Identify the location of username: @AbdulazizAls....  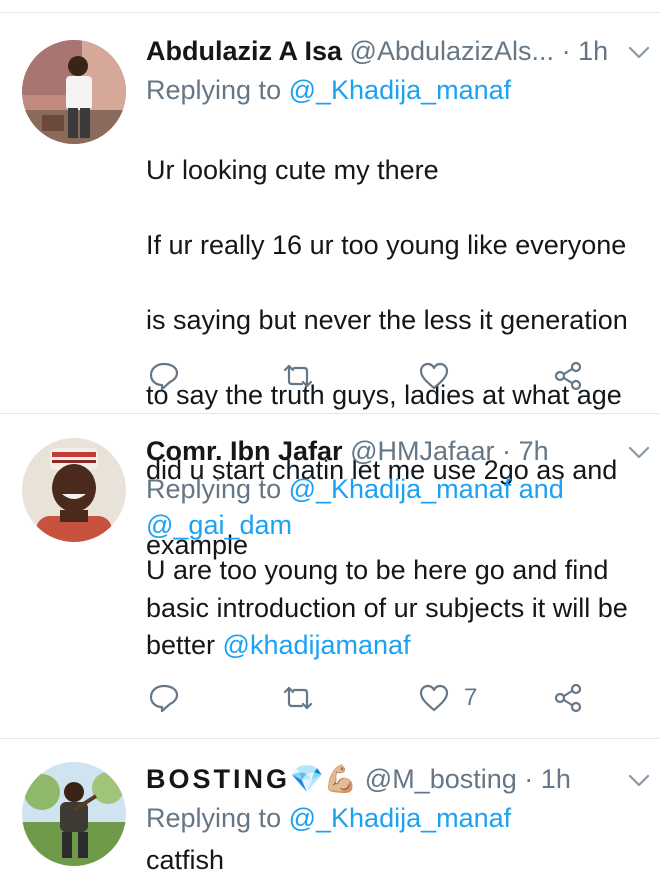
(452, 51).